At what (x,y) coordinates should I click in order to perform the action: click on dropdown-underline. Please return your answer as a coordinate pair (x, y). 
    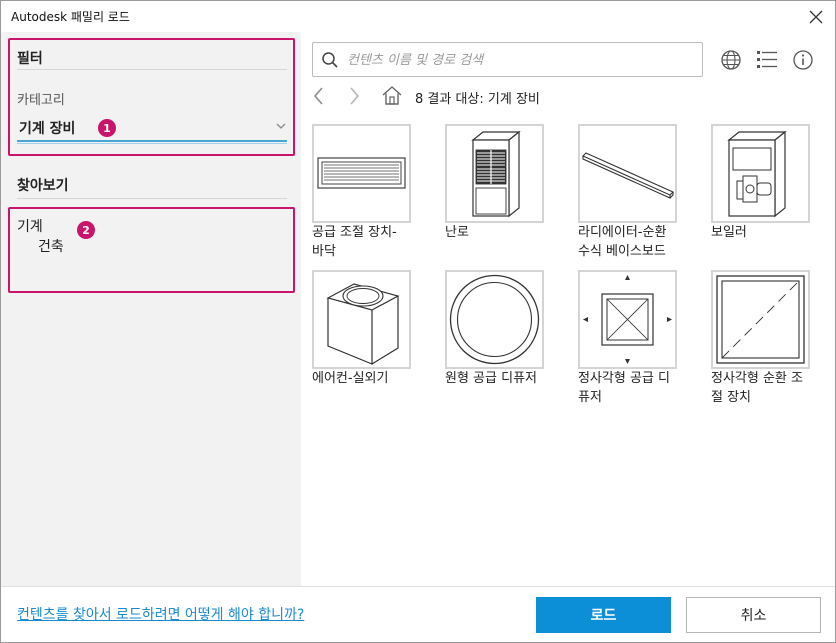
    Looking at the image, I should click on (152, 142).